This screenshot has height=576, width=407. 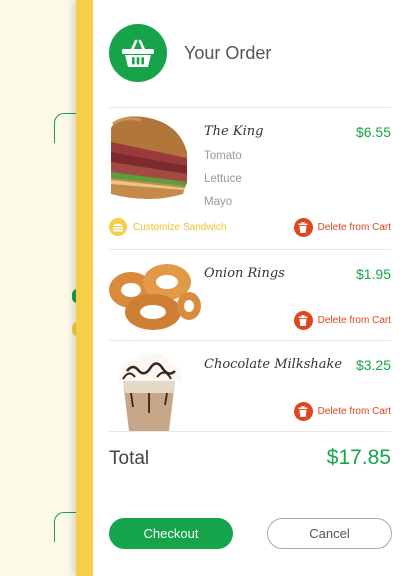 I want to click on total-label: Total, so click(x=129, y=458).